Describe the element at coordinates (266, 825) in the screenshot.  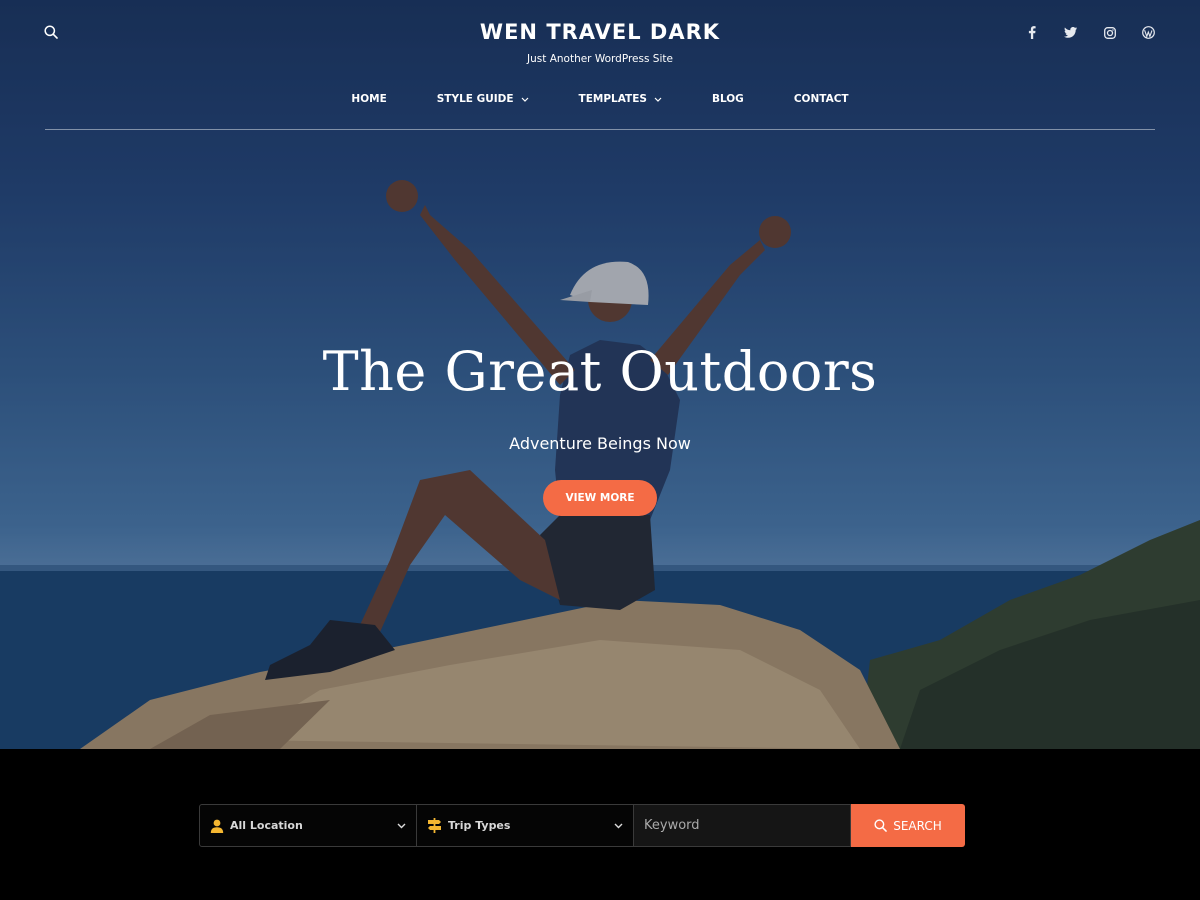
I see `location-select-label: All Location` at that location.